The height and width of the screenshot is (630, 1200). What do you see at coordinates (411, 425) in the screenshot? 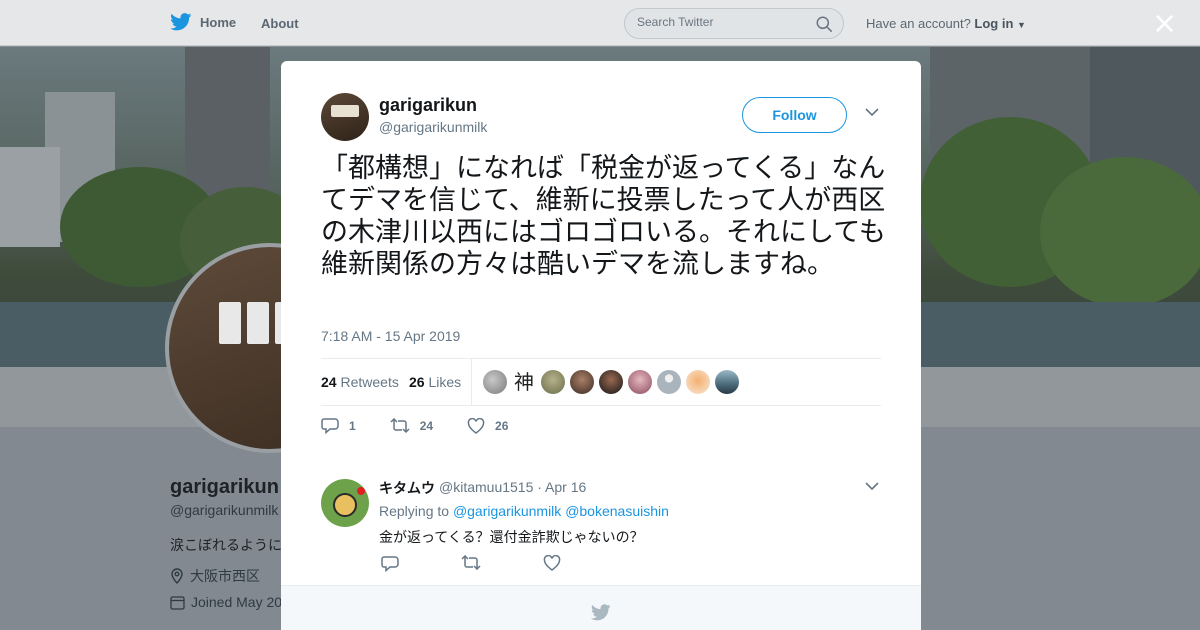
I see `retweet-action: 24` at bounding box center [411, 425].